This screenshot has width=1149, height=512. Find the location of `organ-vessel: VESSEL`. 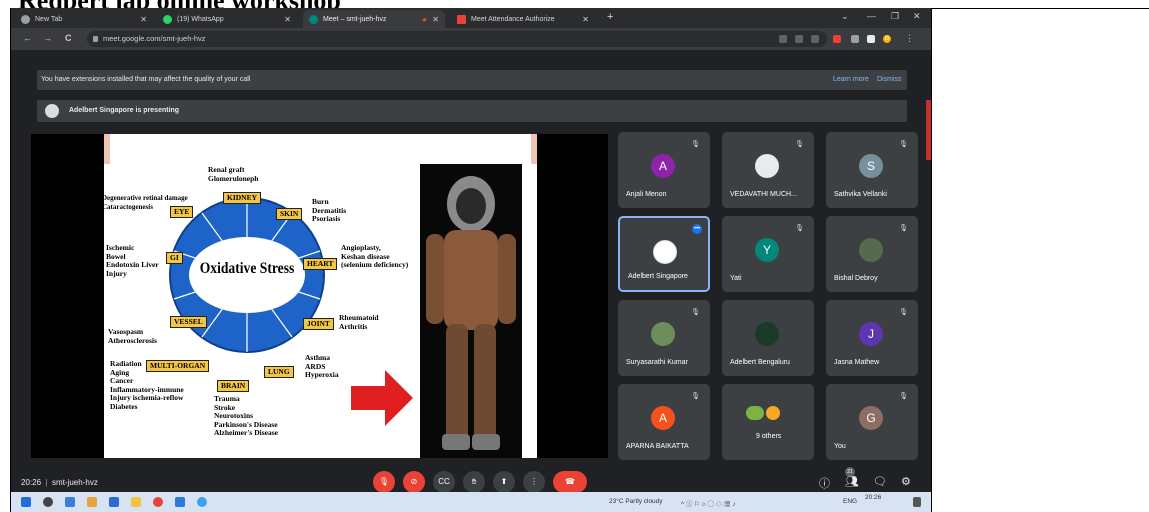

organ-vessel: VESSEL is located at coordinates (188, 322).